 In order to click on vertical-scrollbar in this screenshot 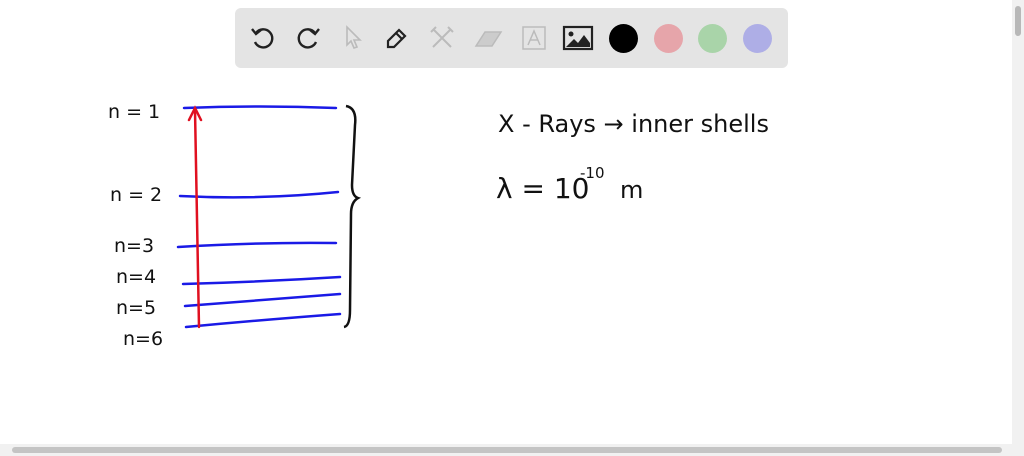, I will do `click(1018, 222)`.